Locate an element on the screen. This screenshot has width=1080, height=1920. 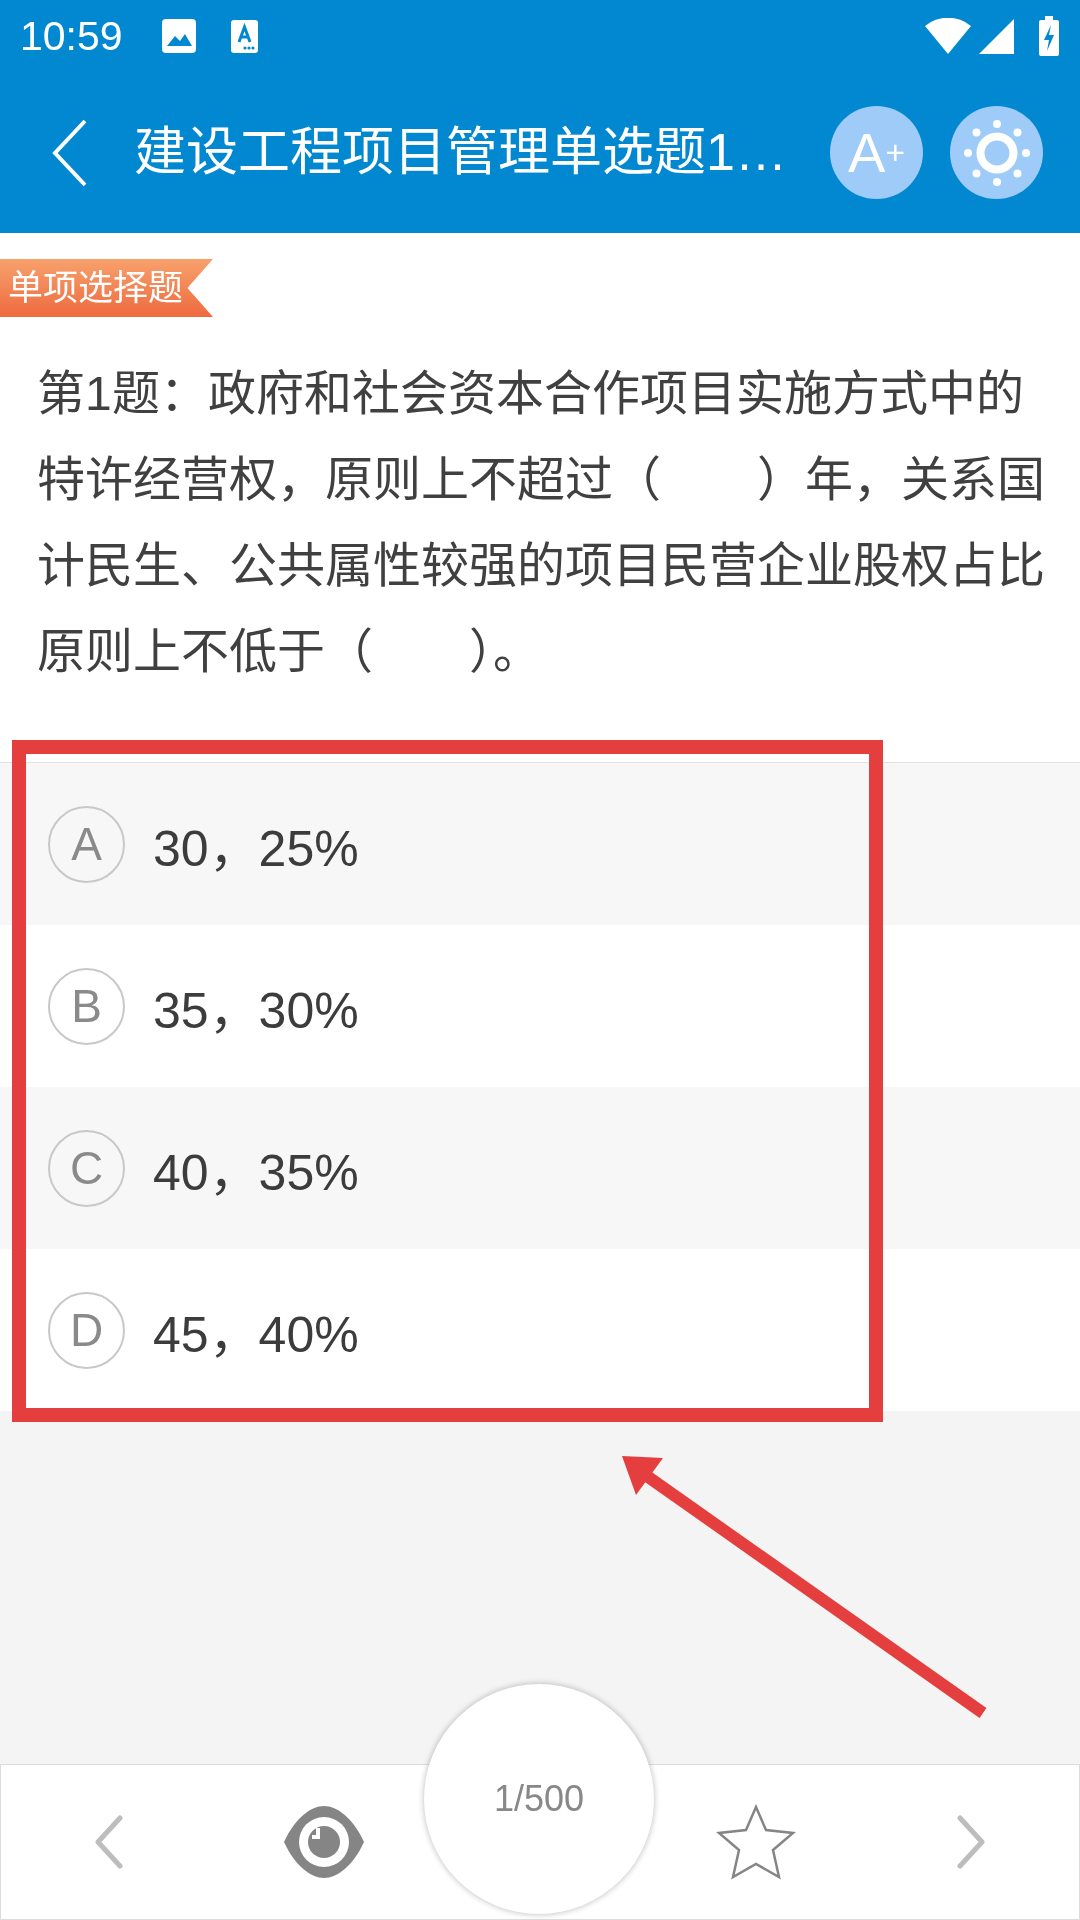
star-icon is located at coordinates (755, 1842).